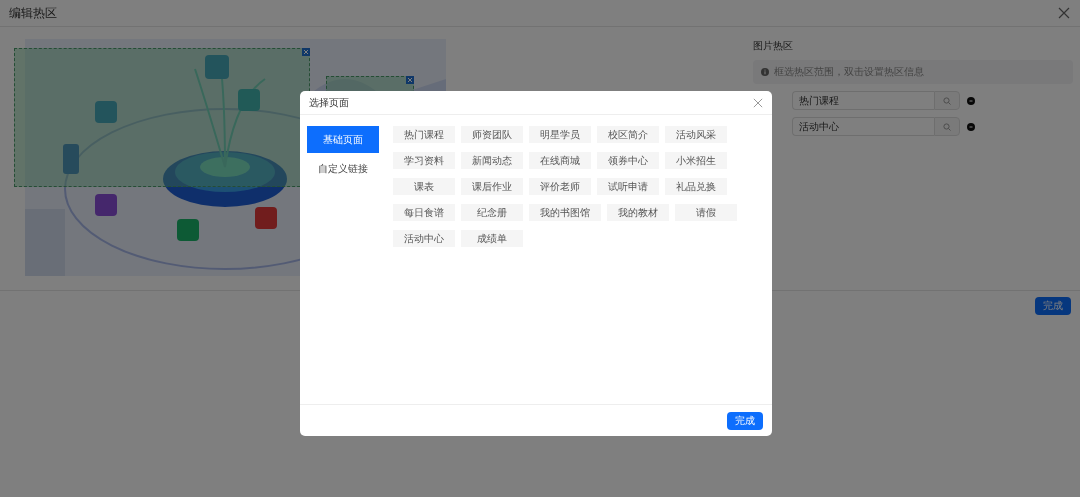  I want to click on page-option: 课表, so click(424, 186).